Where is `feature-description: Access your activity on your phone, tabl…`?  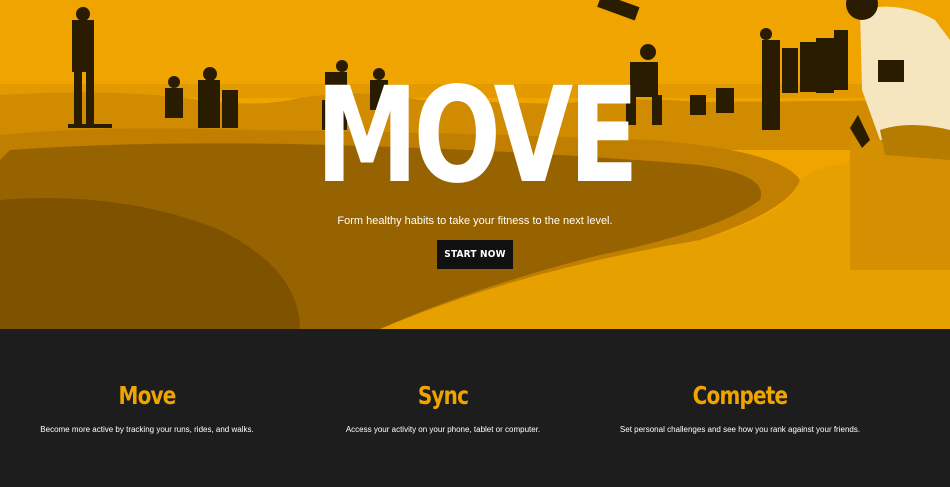
feature-description: Access your activity on your phone, tabl… is located at coordinates (443, 429).